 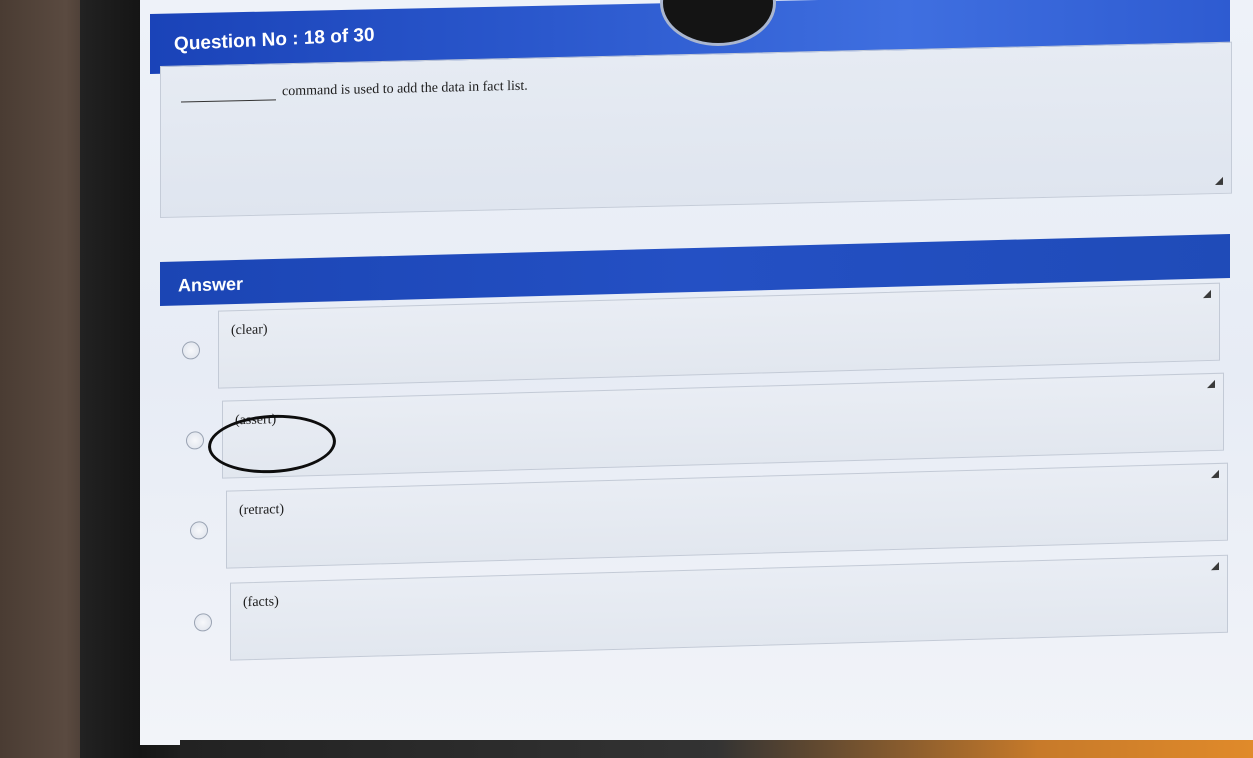 I want to click on option-label: (facts), so click(x=261, y=602).